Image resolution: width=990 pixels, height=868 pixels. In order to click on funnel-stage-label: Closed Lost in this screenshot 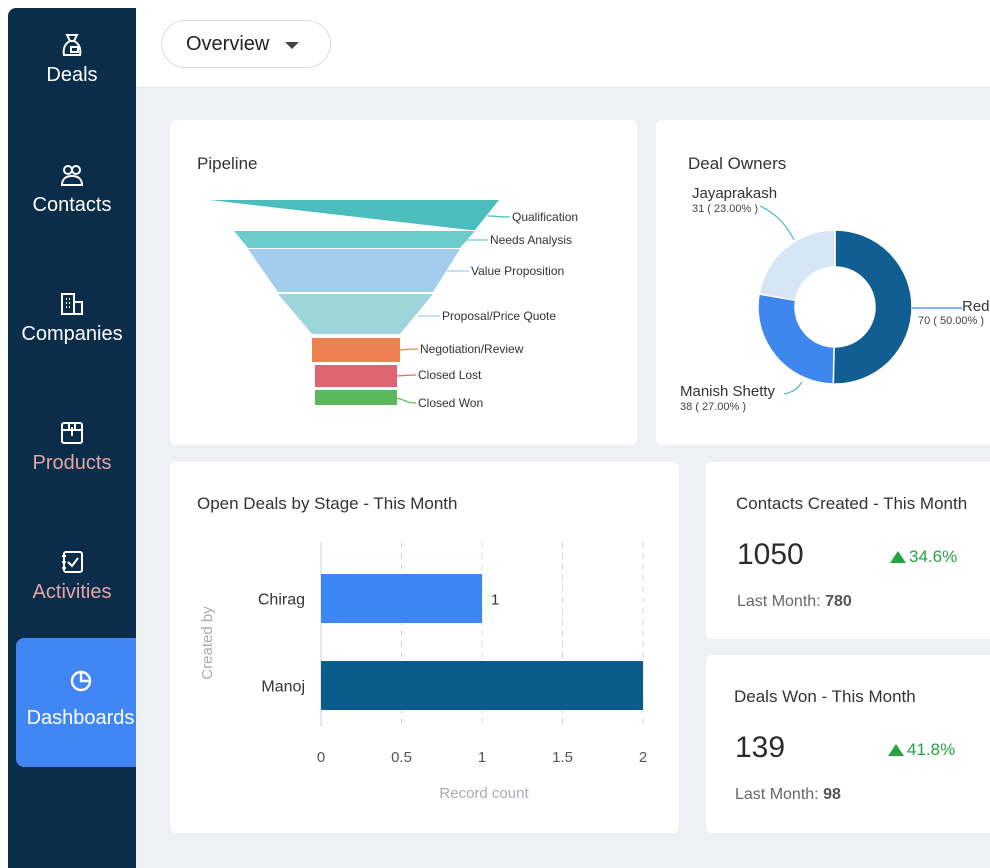, I will do `click(450, 375)`.